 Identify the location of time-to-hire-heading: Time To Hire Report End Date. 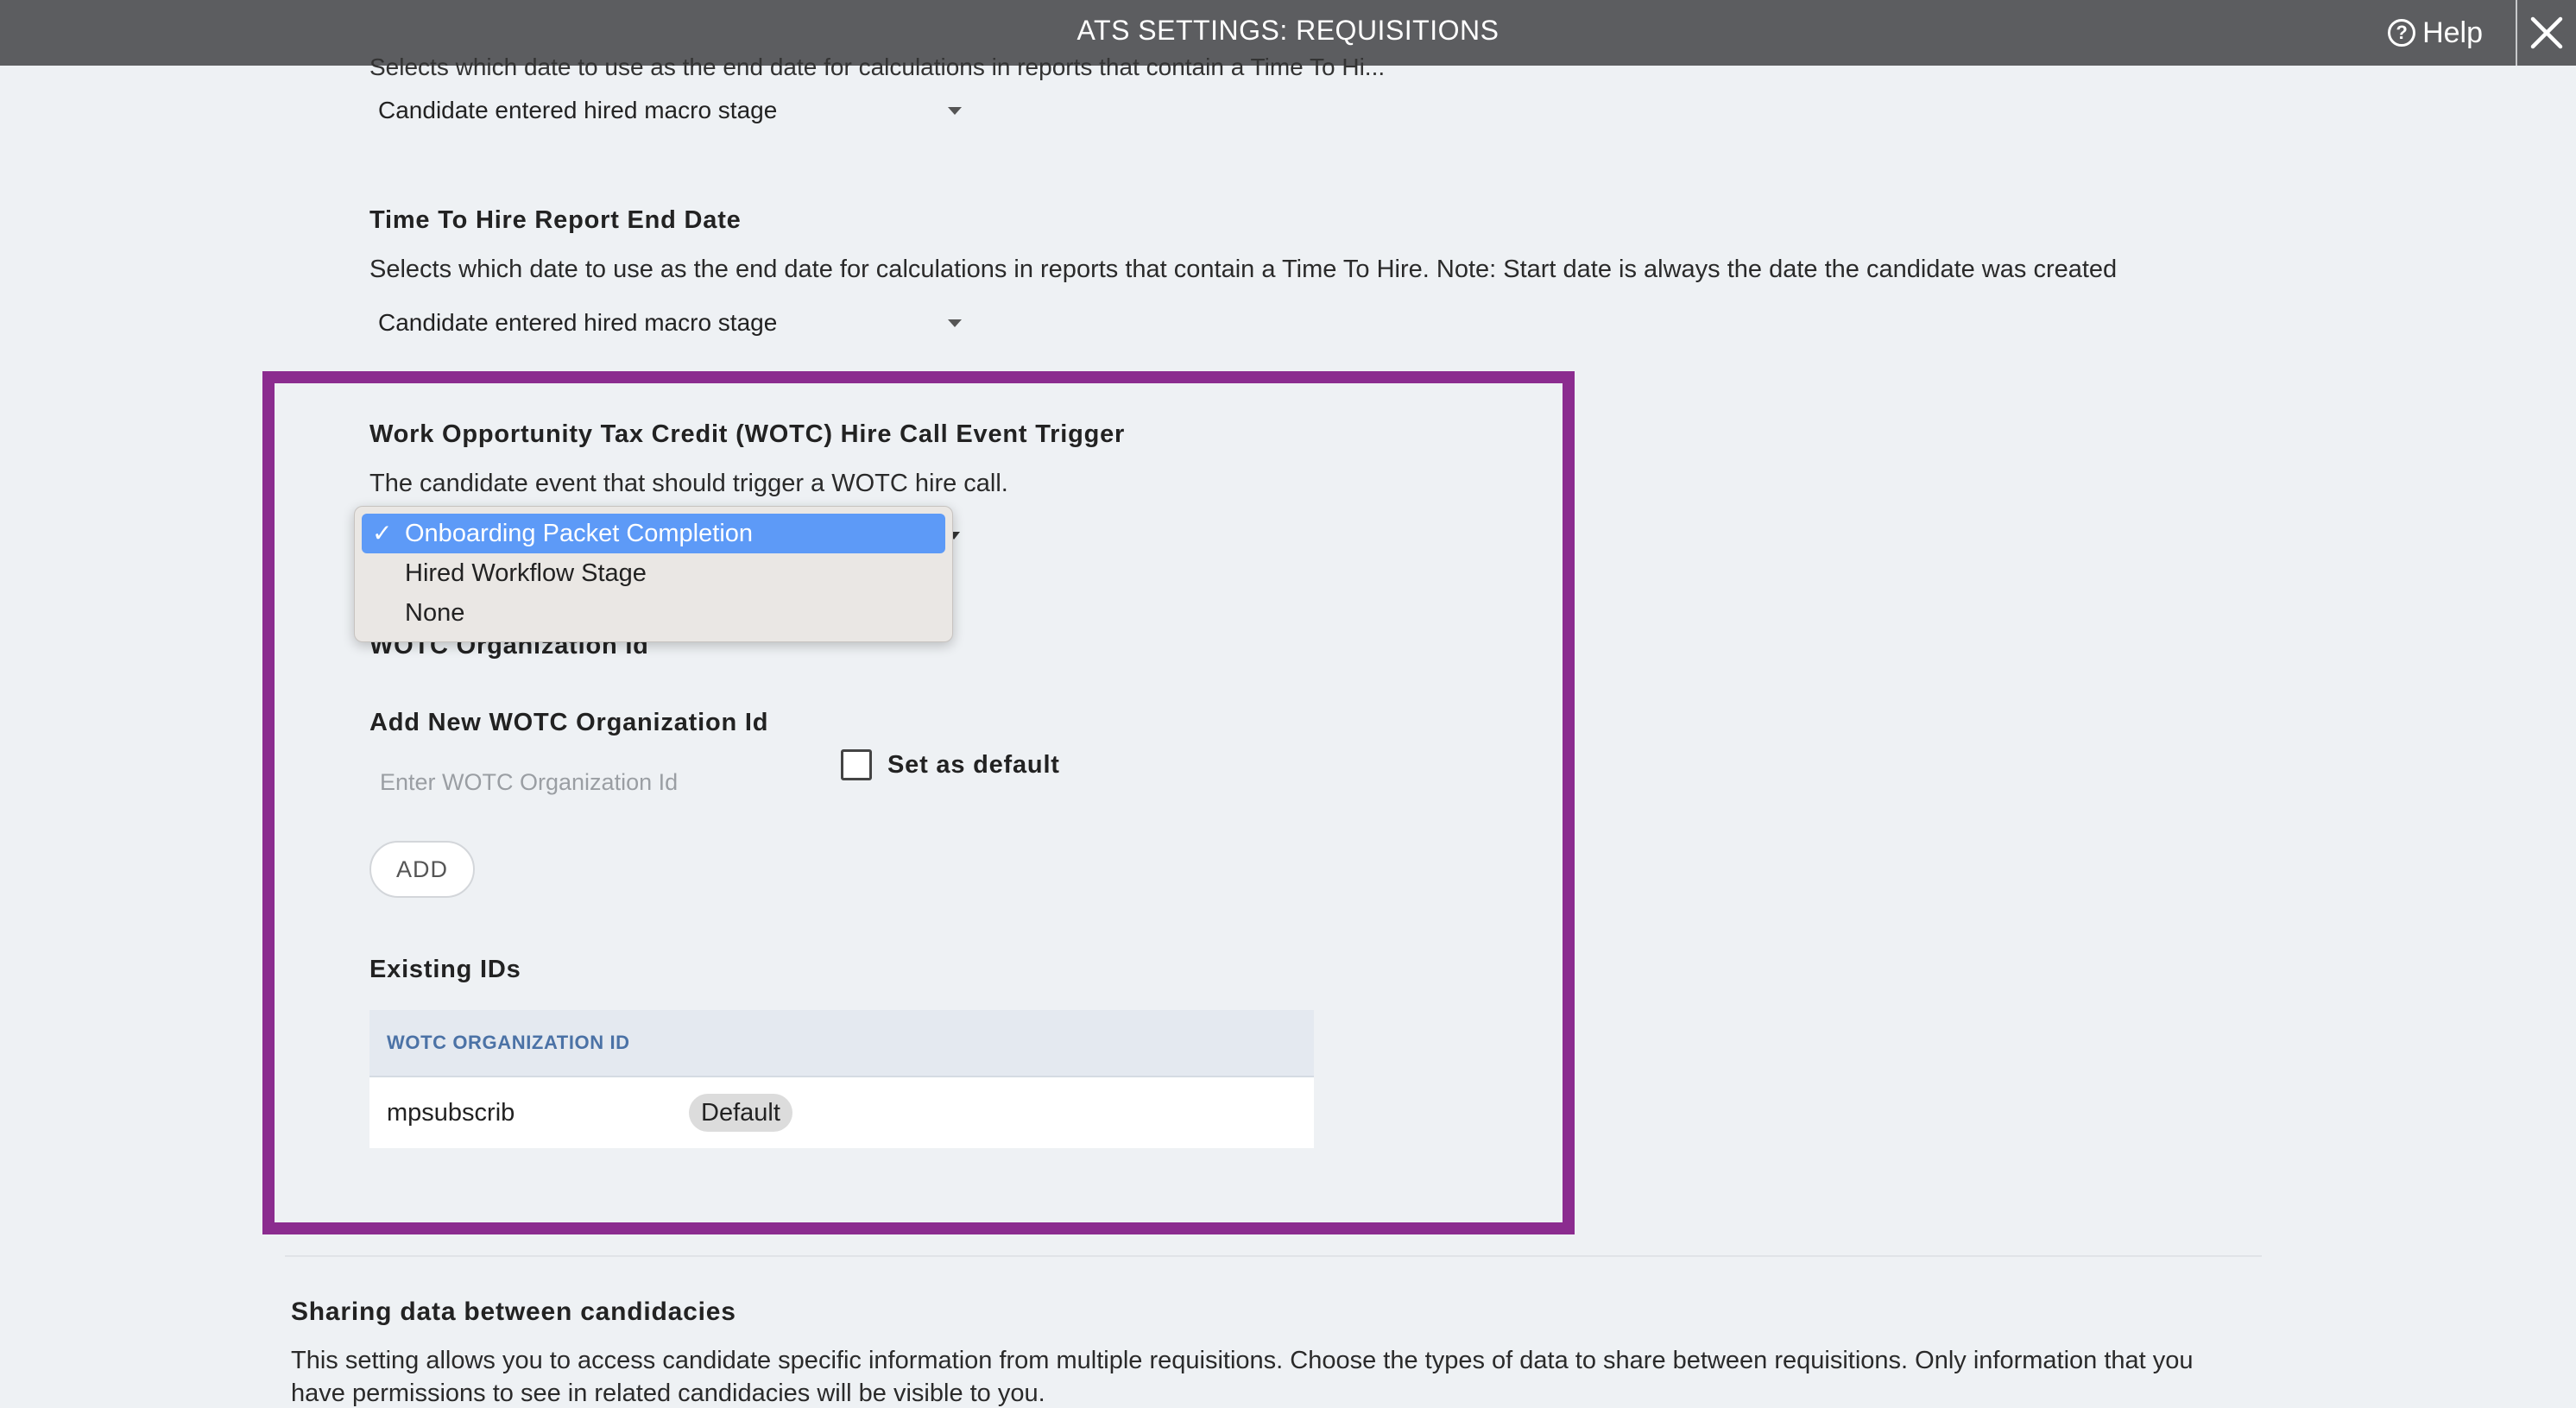
(555, 220).